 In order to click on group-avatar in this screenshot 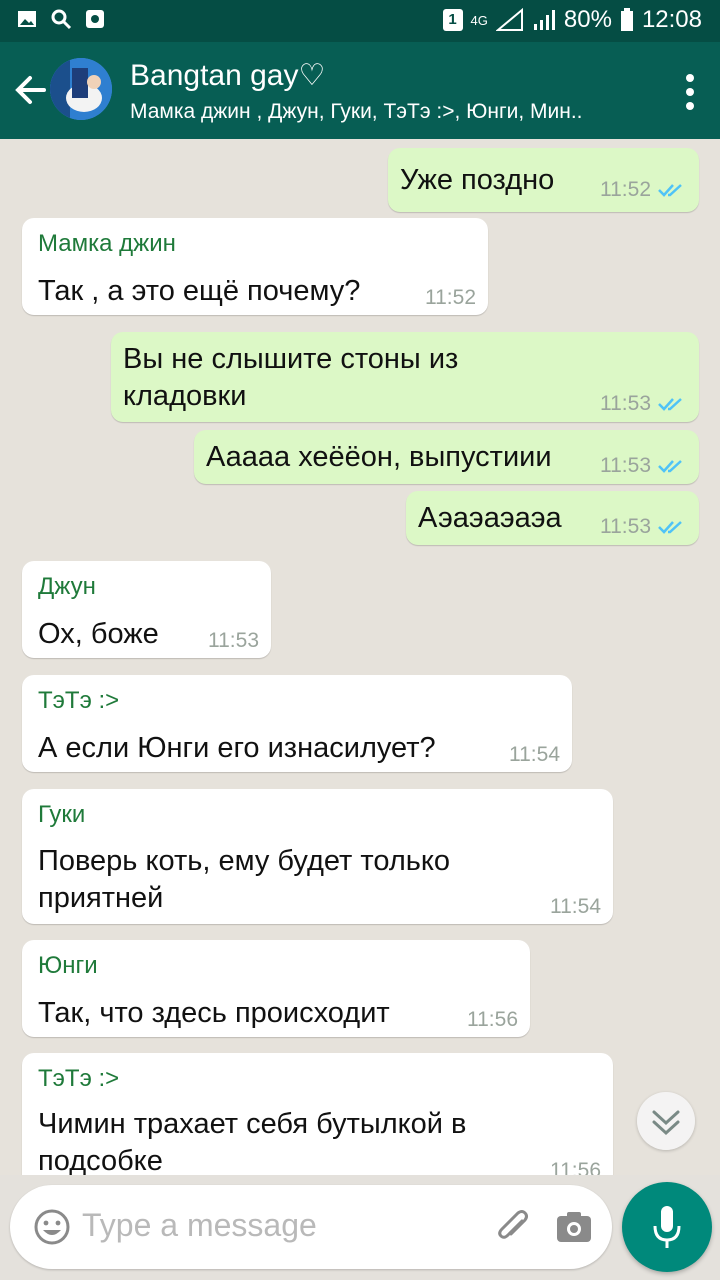, I will do `click(81, 89)`.